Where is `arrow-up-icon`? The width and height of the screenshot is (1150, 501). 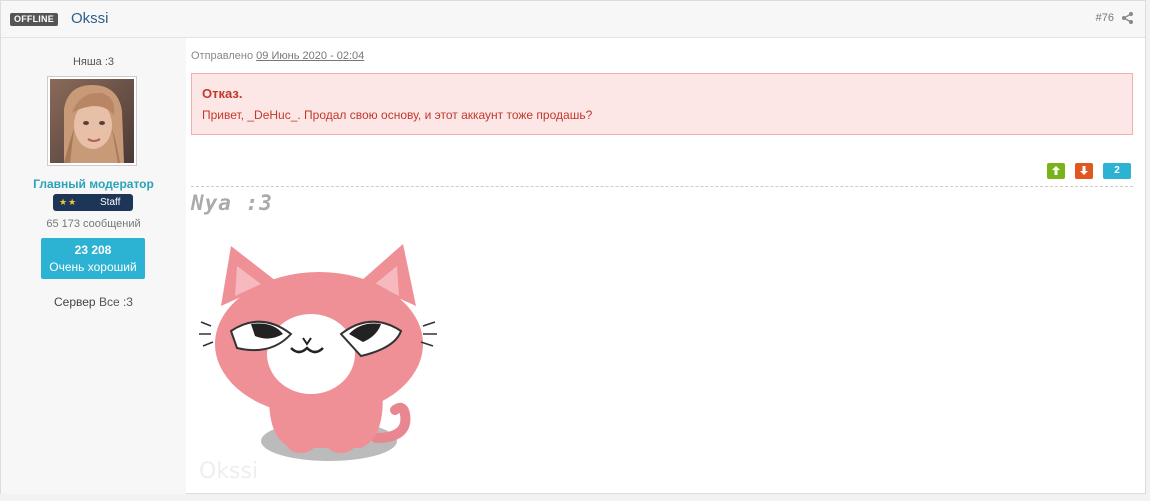
arrow-up-icon is located at coordinates (1056, 170).